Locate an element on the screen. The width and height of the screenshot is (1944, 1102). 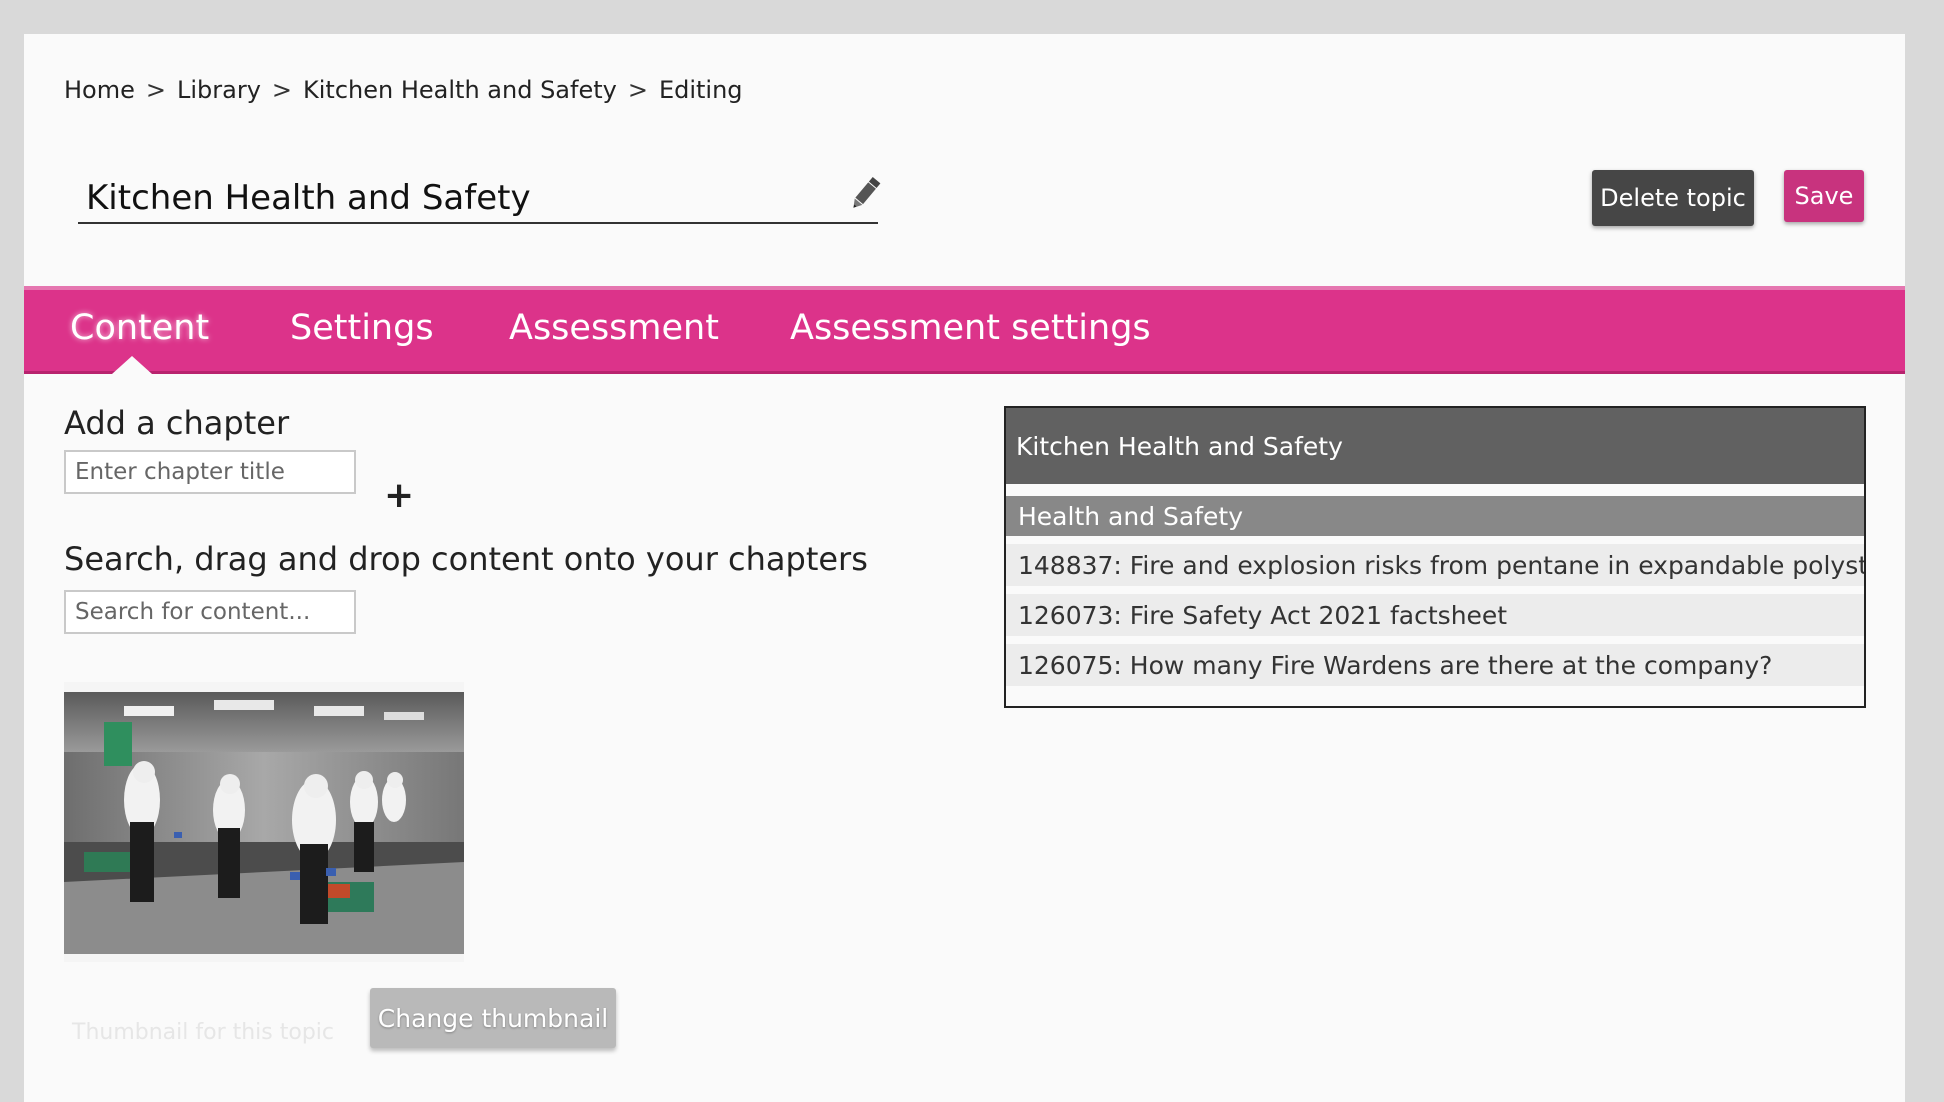
breadcrumb-topic: Kitchen Health and Safety is located at coordinates (460, 90).